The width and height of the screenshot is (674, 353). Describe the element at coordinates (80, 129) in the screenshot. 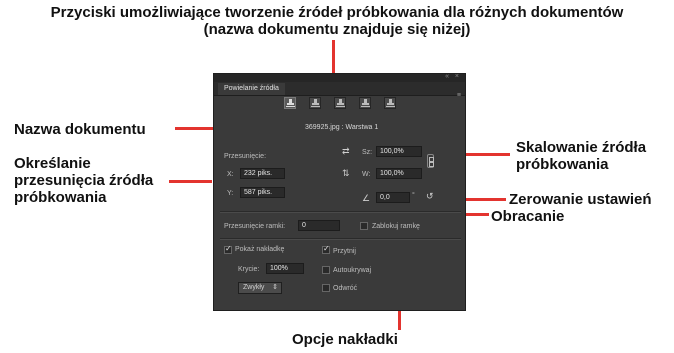

I see `doc-name-callout: Nazwa dokumentu` at that location.